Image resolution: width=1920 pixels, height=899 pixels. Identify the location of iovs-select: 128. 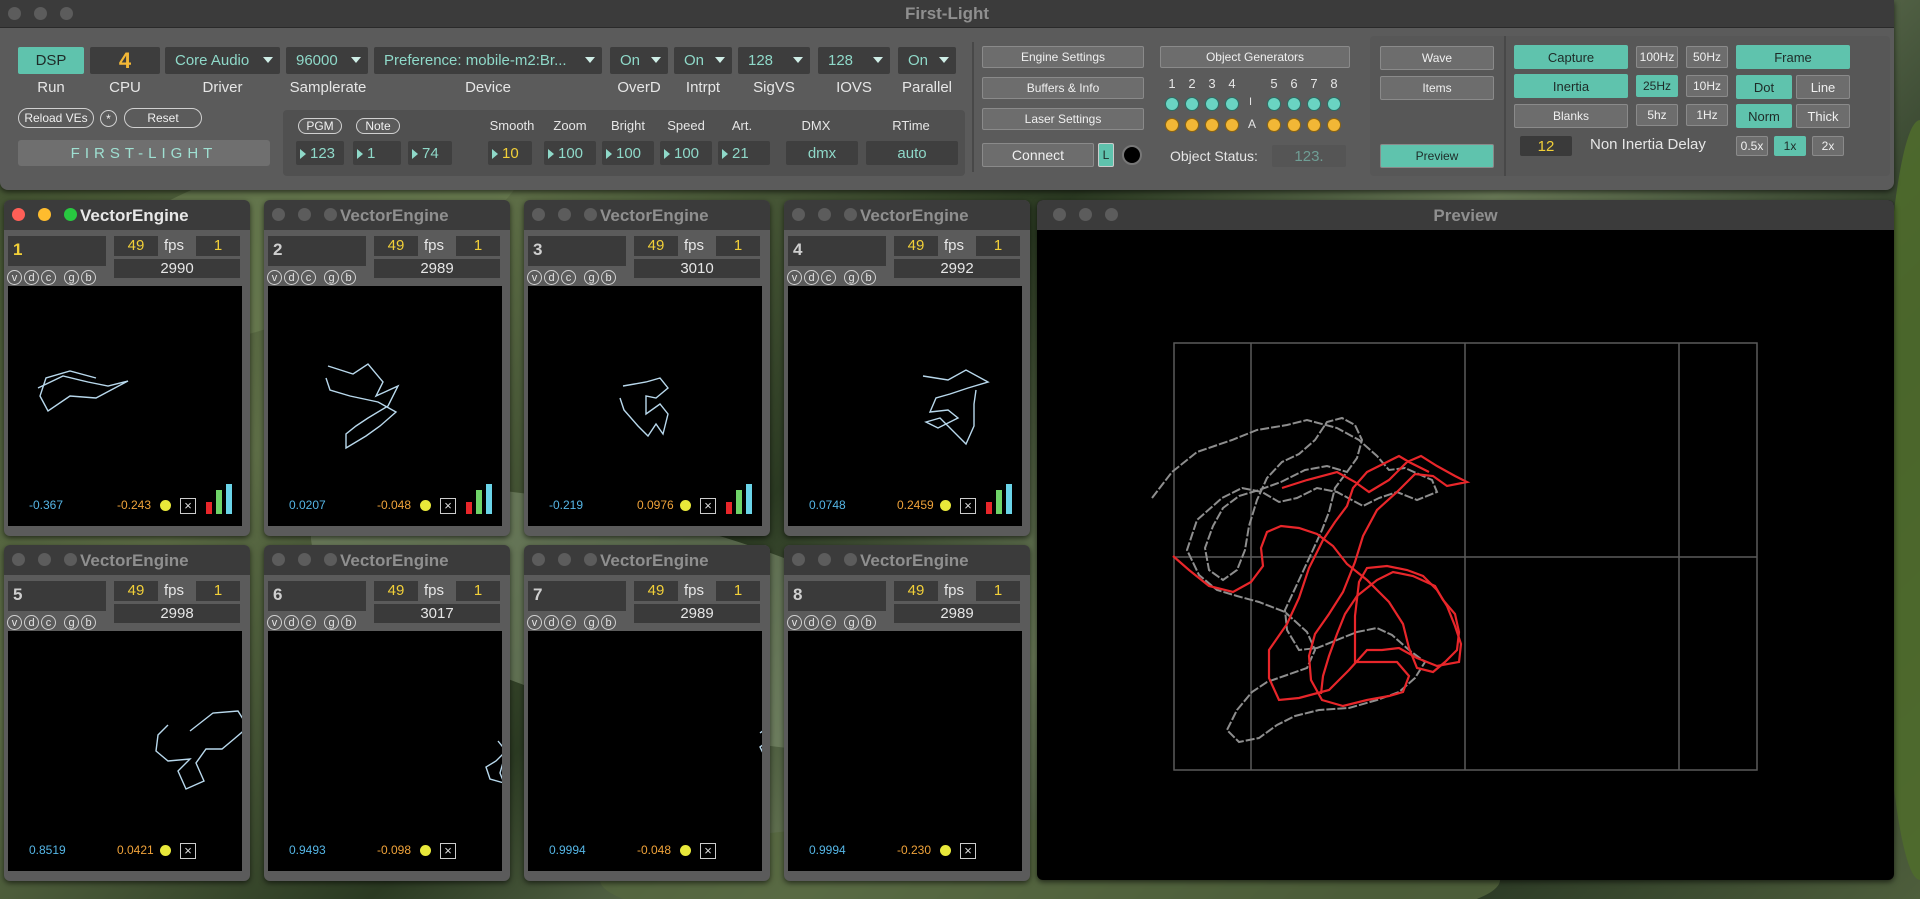
(854, 60).